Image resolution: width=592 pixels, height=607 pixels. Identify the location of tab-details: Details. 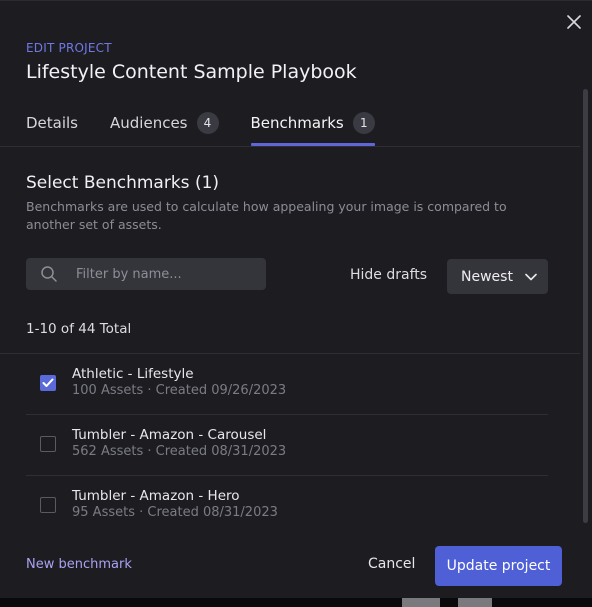
(52, 123).